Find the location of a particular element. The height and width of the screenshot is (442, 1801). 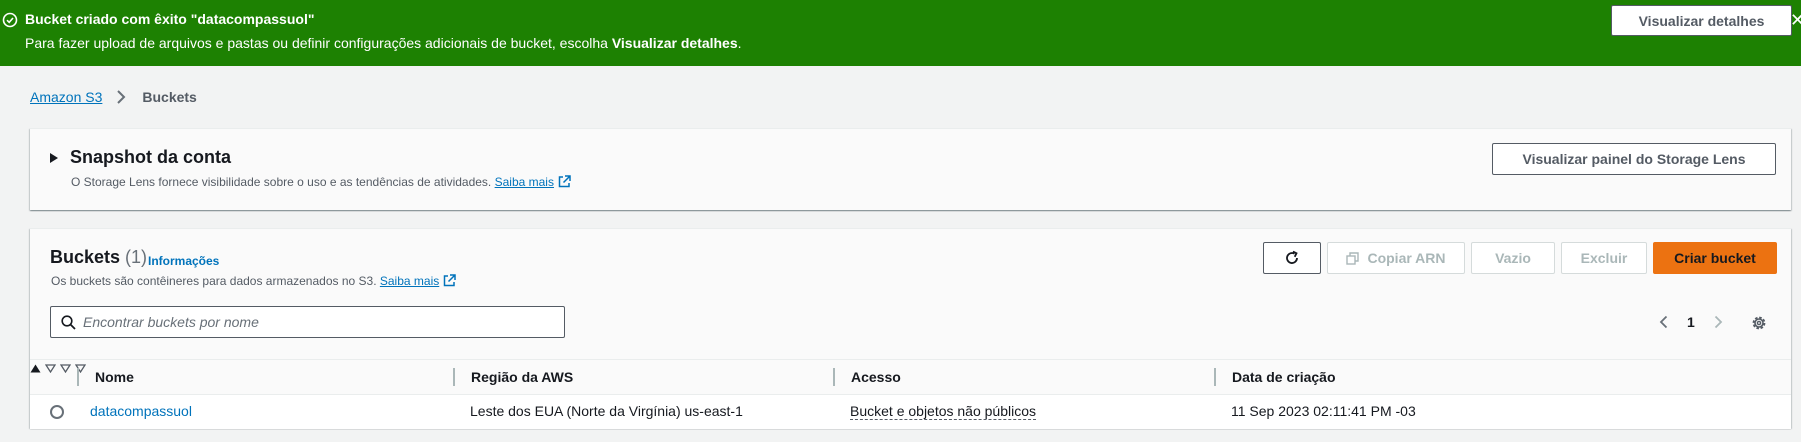

close-icon: ✕ is located at coordinates (1795, 20).